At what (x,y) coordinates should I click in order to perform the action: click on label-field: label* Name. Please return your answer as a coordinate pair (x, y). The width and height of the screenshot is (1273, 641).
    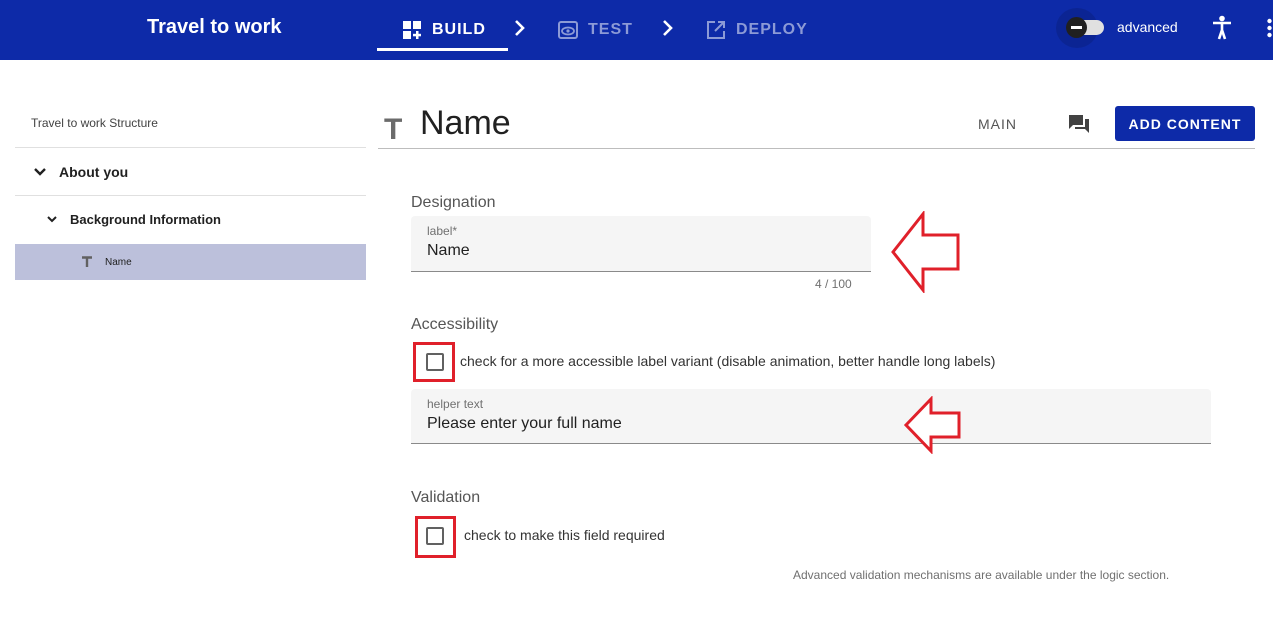
    Looking at the image, I should click on (641, 244).